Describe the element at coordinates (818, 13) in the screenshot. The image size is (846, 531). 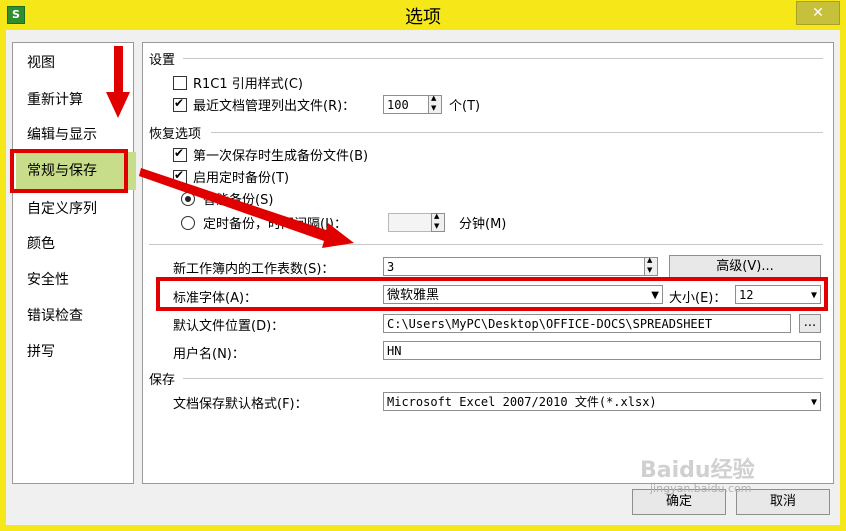
I see `close-button: ✕` at that location.